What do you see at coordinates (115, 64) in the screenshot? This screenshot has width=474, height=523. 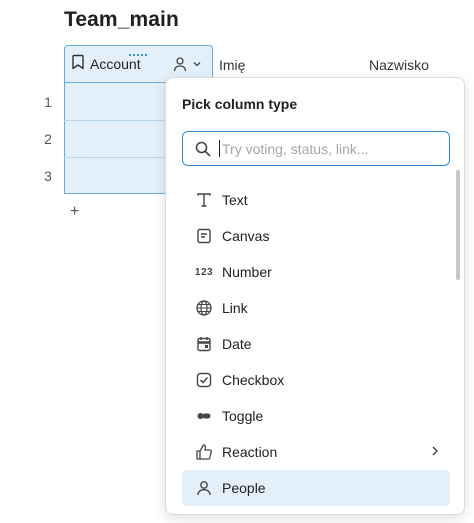 I see `column-header-label: Account` at bounding box center [115, 64].